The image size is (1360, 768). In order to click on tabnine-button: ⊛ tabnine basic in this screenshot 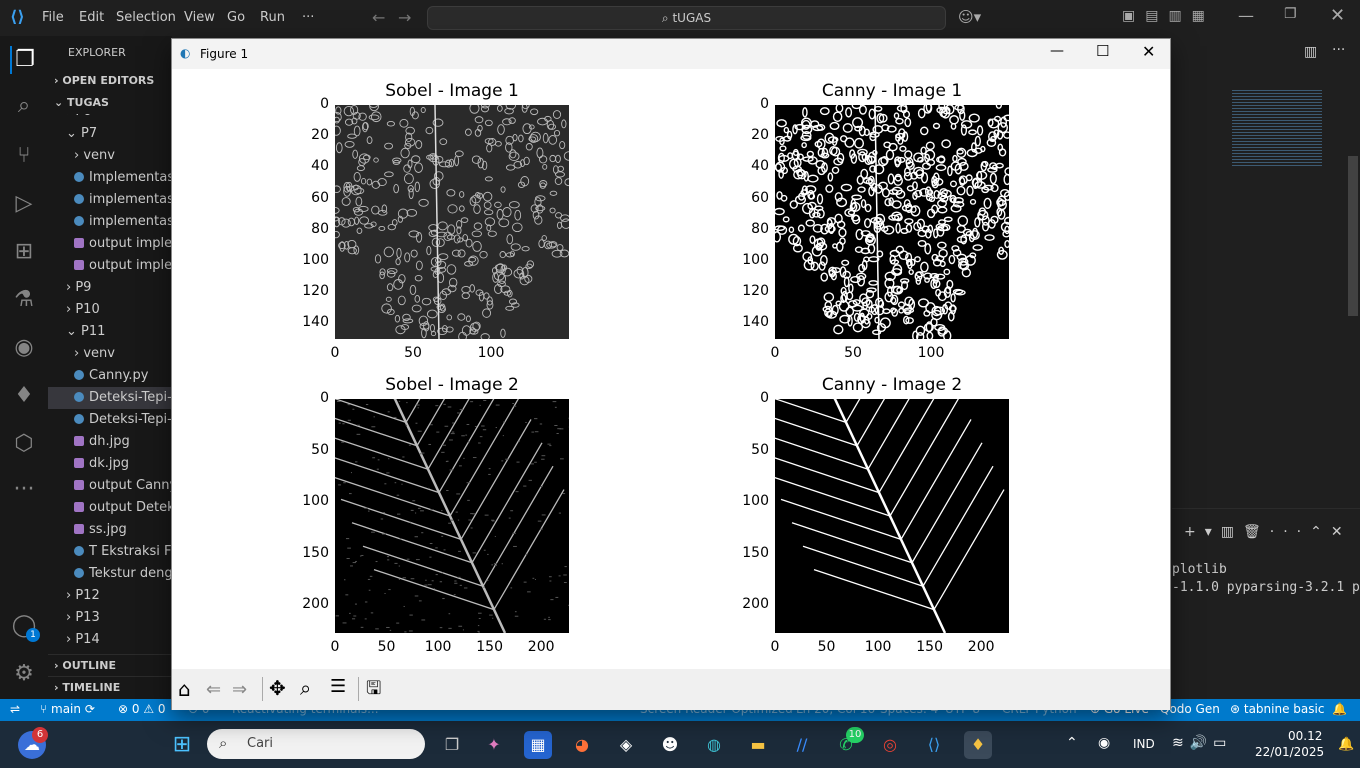, I will do `click(1277, 709)`.